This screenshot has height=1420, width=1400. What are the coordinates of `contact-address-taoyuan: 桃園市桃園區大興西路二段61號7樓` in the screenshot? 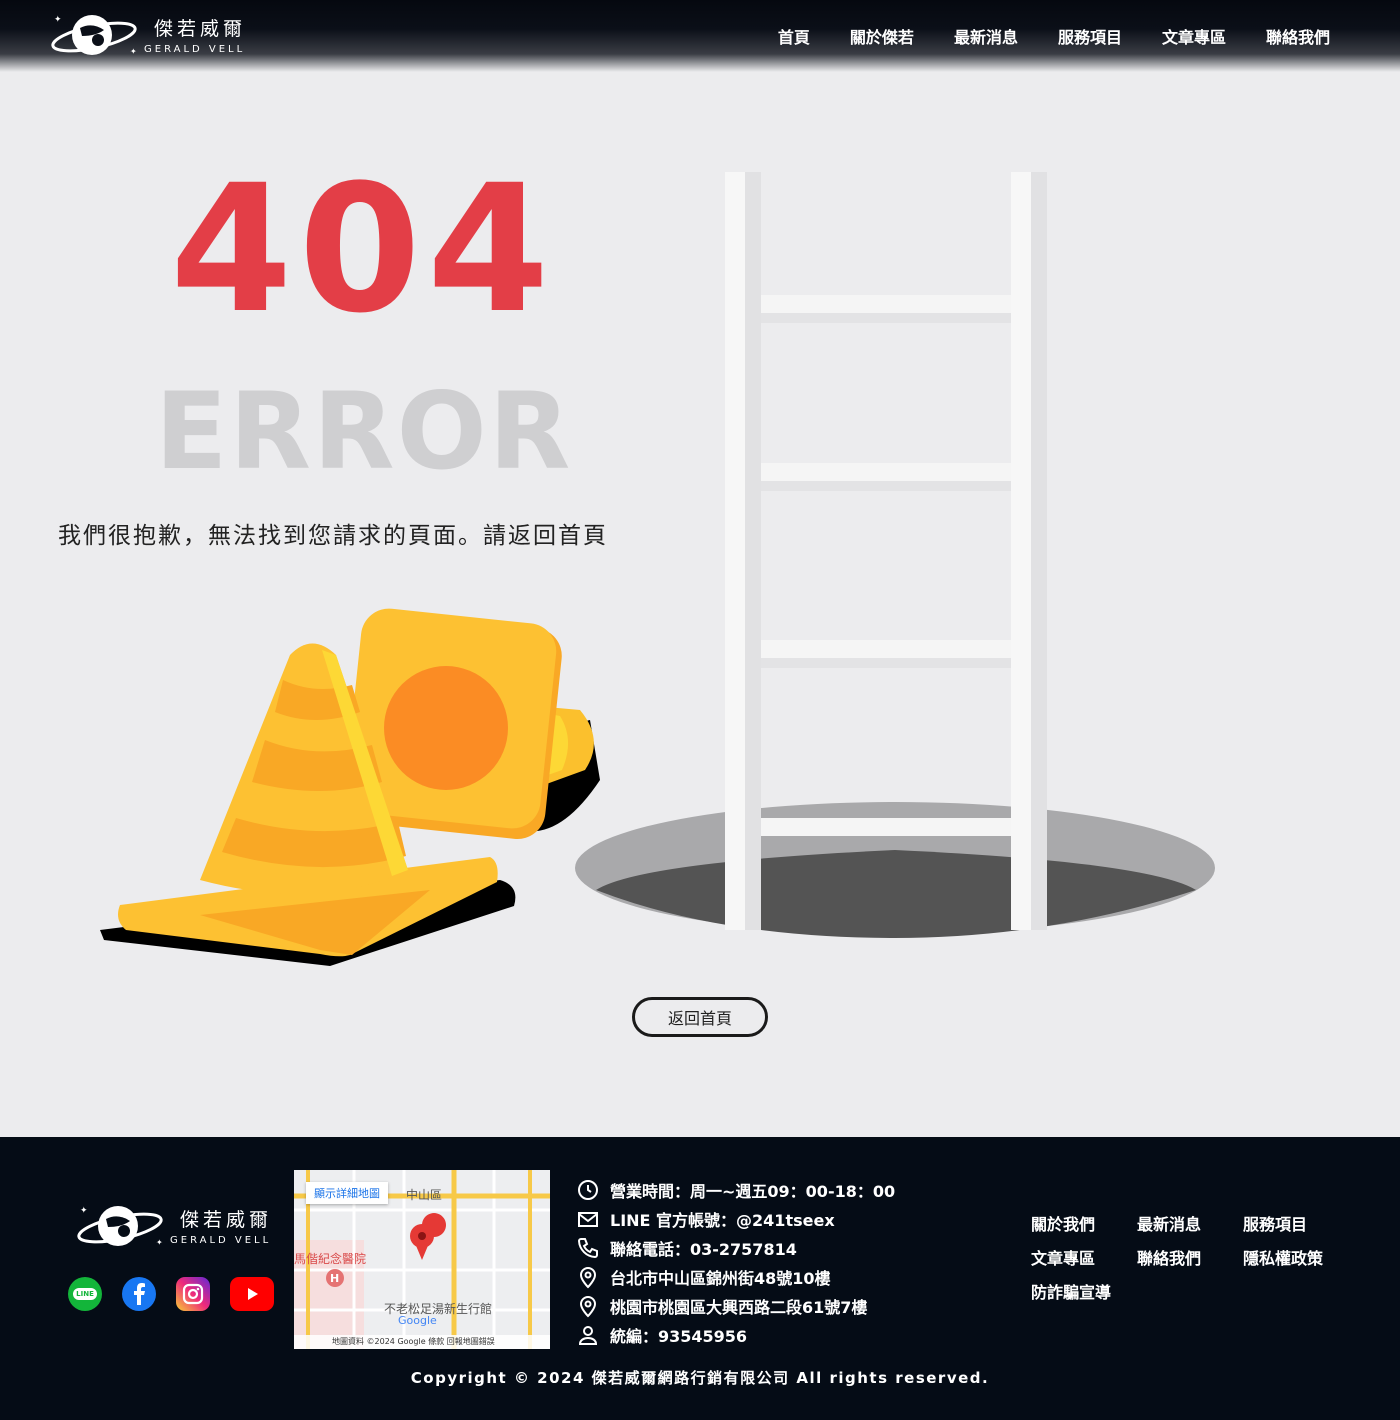 It's located at (735, 1305).